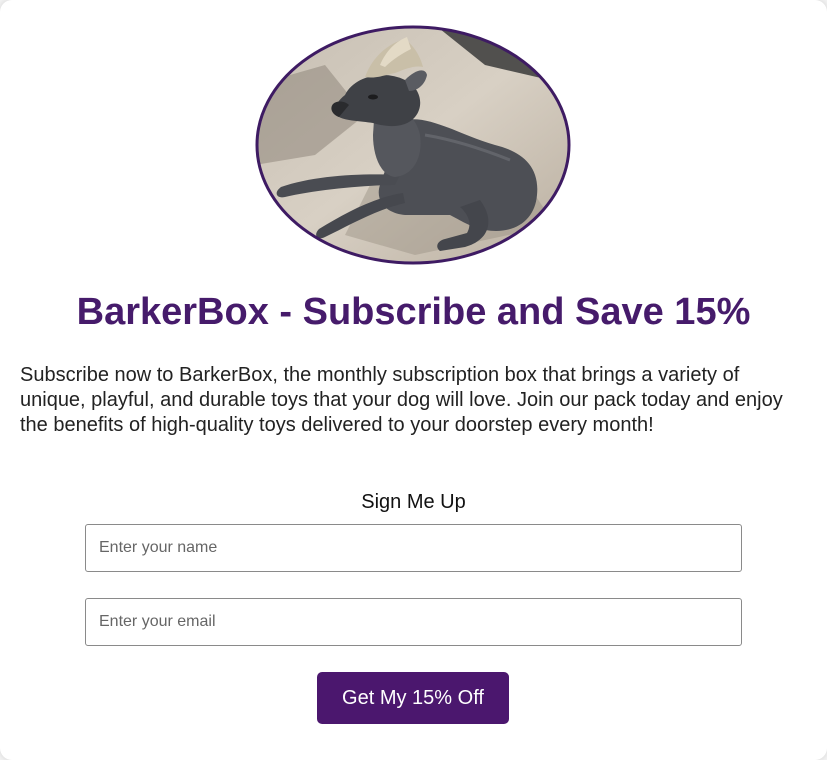 The width and height of the screenshot is (827, 760). Describe the element at coordinates (413, 502) in the screenshot. I see `form-heading: Sign Me Up` at that location.